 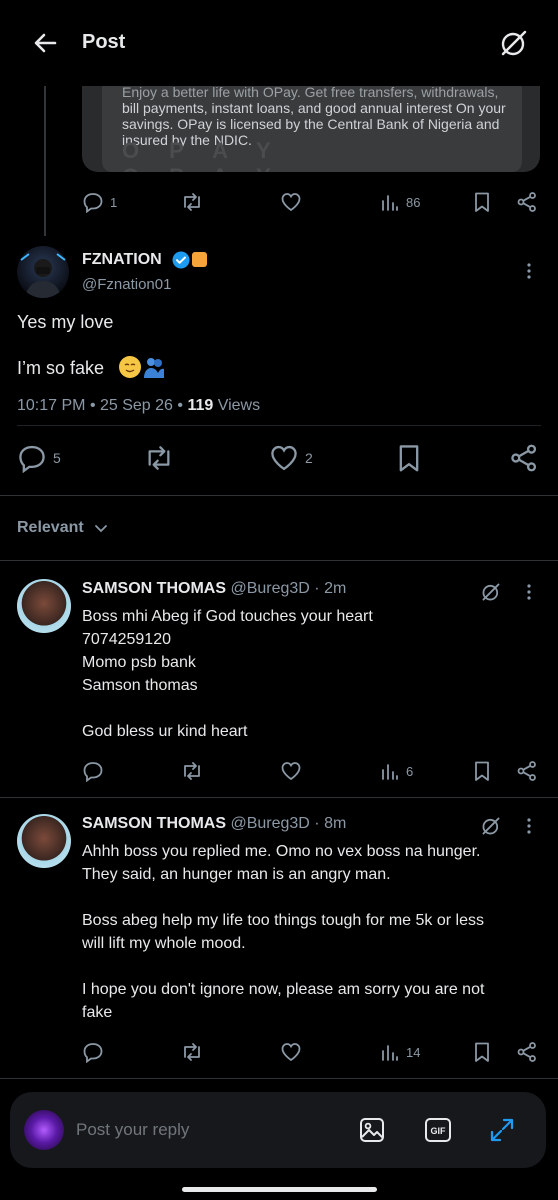 What do you see at coordinates (45, 161) in the screenshot?
I see `thread-line` at bounding box center [45, 161].